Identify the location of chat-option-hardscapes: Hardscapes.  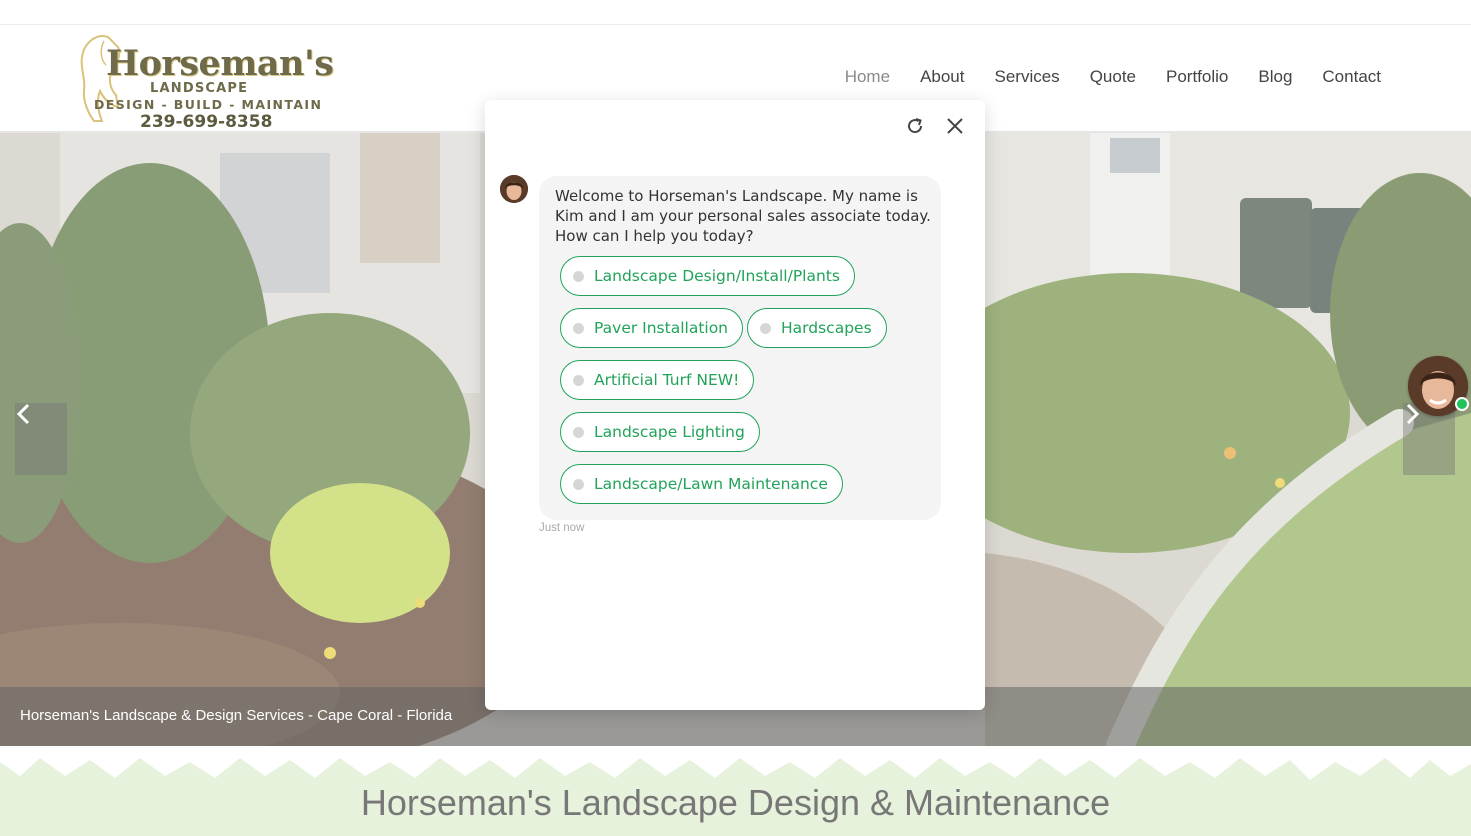
(817, 328).